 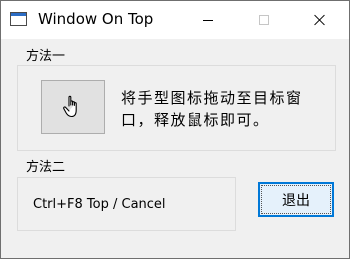 I want to click on method1-instruction: 将手型图标拖动至目标窗口，释放鼠标即可。, so click(x=212, y=109).